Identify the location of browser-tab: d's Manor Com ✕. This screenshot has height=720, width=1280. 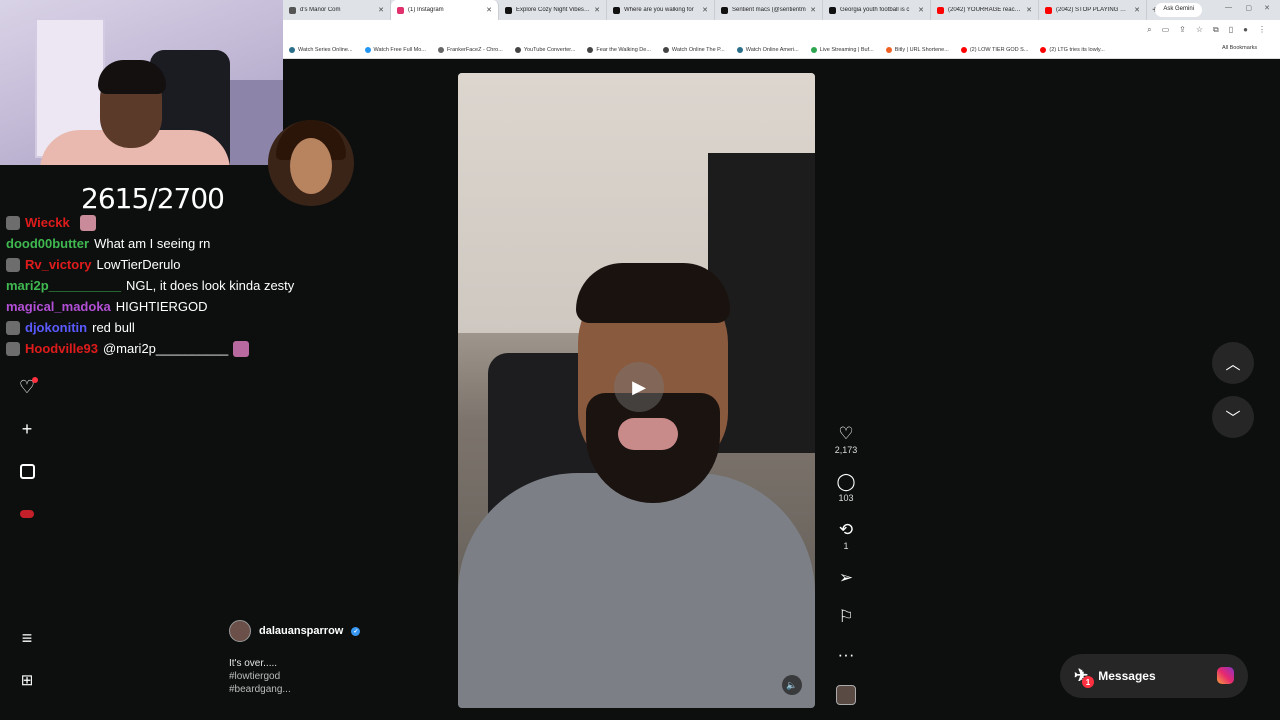
(337, 10).